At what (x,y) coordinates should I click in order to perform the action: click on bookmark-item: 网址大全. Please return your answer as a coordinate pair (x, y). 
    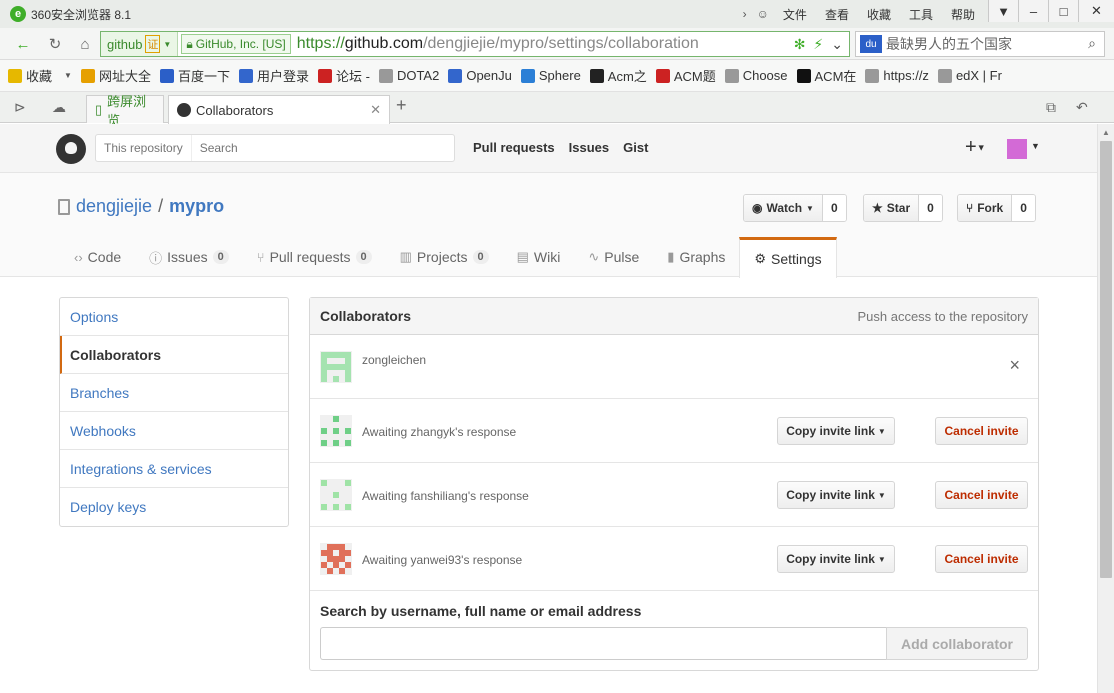
    Looking at the image, I should click on (115, 75).